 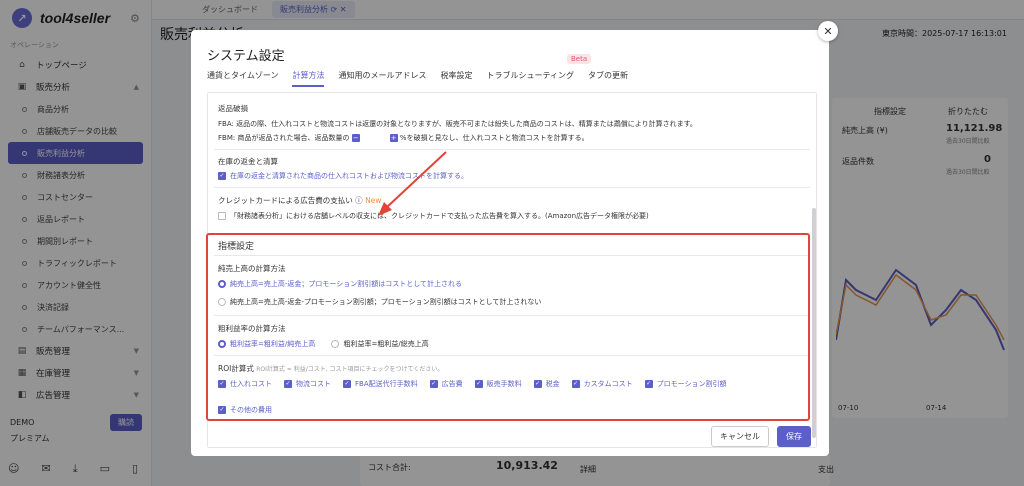 I want to click on annotation-arrow, so click(x=412, y=183).